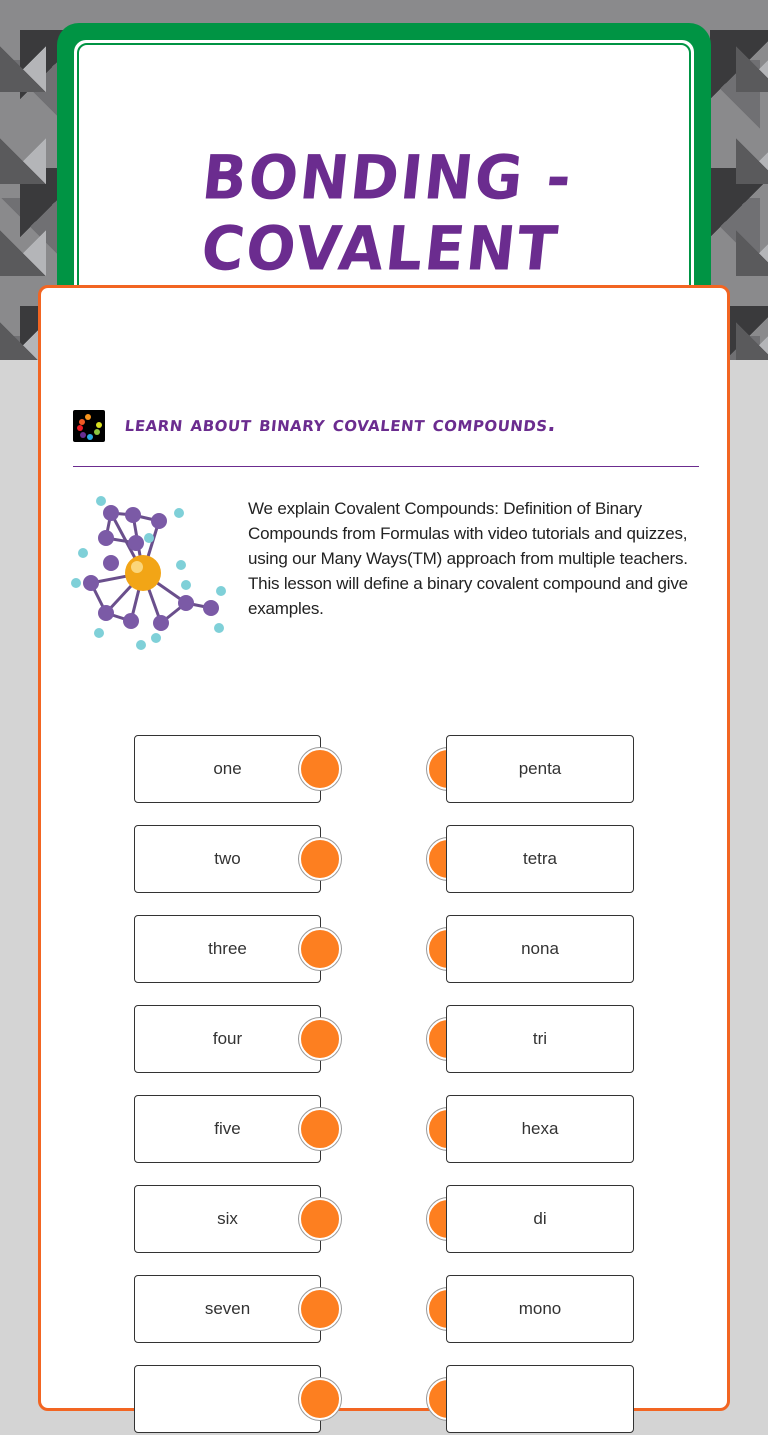 Image resolution: width=768 pixels, height=1435 pixels. I want to click on match-item-right: mono, so click(540, 1309).